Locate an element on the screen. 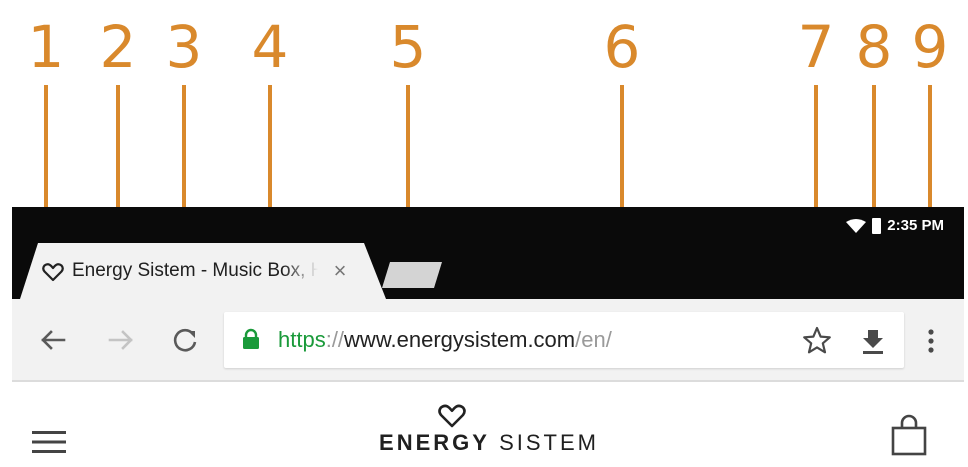 This screenshot has width=968, height=467. logo-wordmark: ENERGY SISTEM is located at coordinates (489, 443).